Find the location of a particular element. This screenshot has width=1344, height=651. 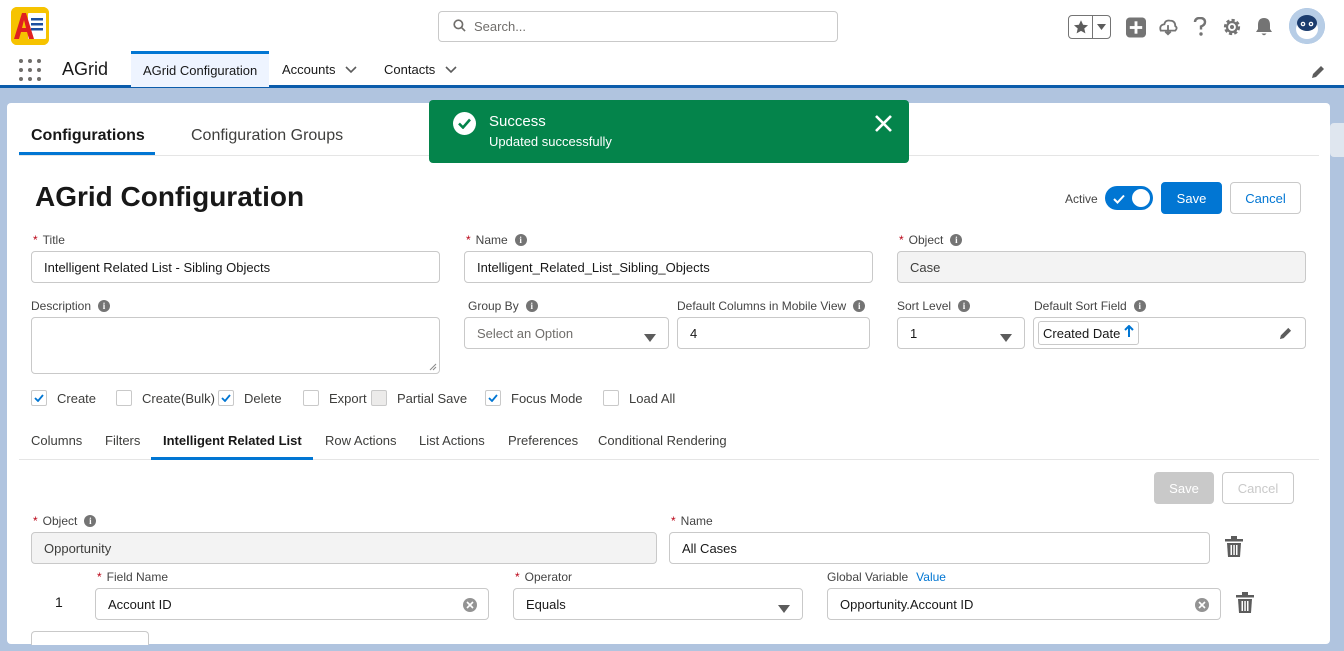

success-check-icon is located at coordinates (464, 123).